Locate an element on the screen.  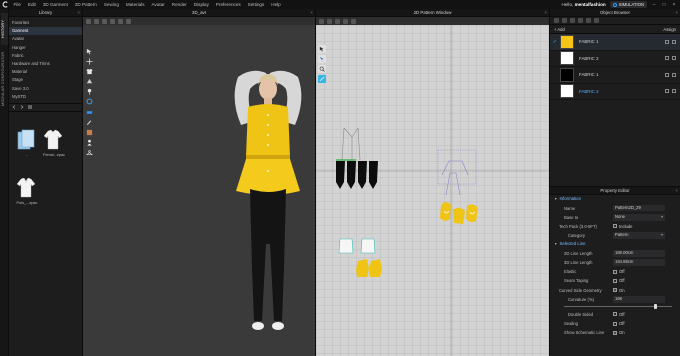
texture-icon is located at coordinates (89, 133).